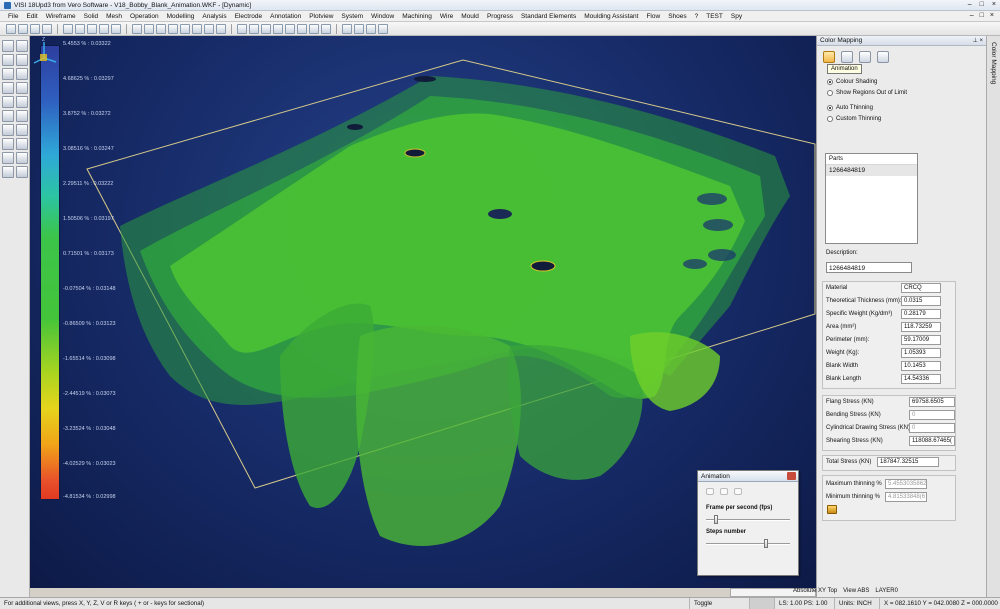 The width and height of the screenshot is (1000, 609). What do you see at coordinates (22, 102) in the screenshot?
I see `revolve-icon` at bounding box center [22, 102].